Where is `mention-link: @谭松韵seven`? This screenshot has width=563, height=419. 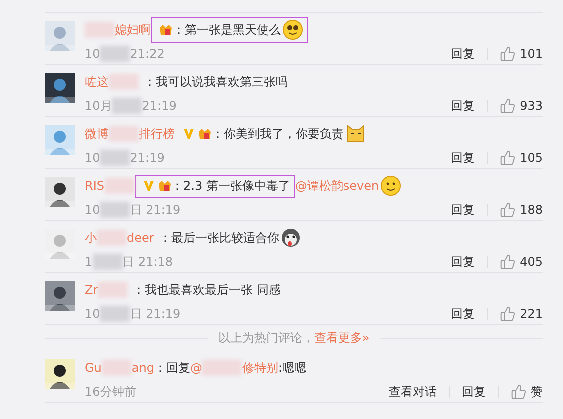 mention-link: @谭松韵seven is located at coordinates (337, 186).